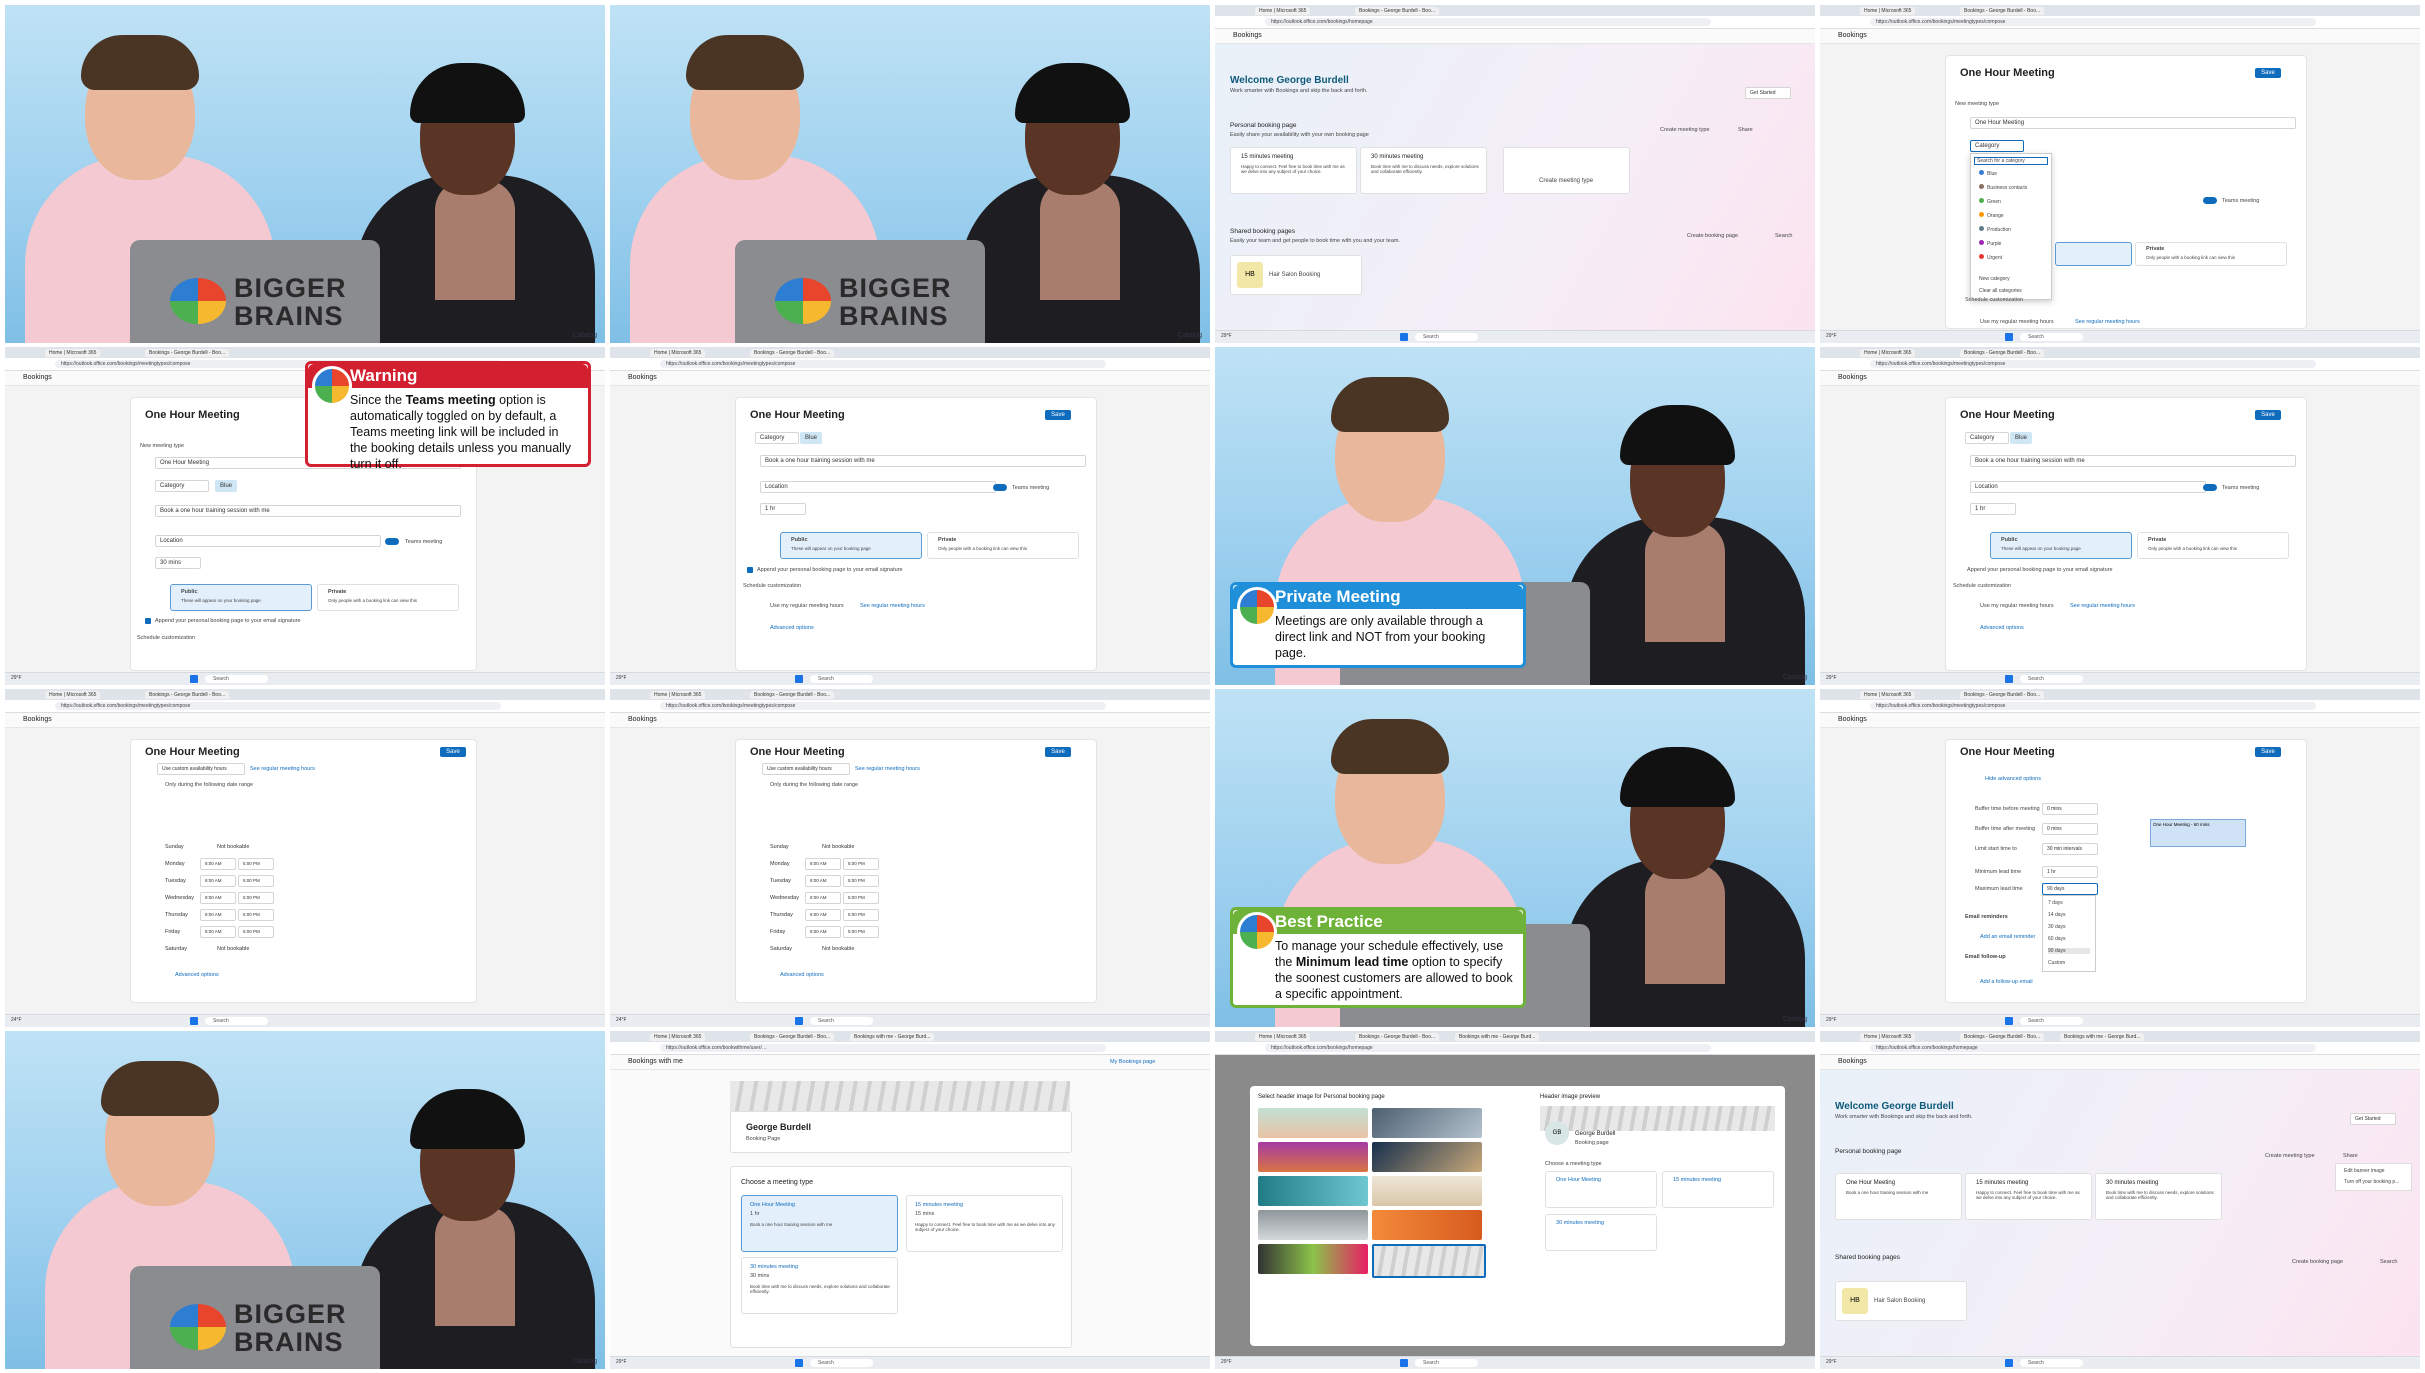 This screenshot has width=2425, height=1373. Describe the element at coordinates (1745, 130) in the screenshot. I see `share-link: Share` at that location.